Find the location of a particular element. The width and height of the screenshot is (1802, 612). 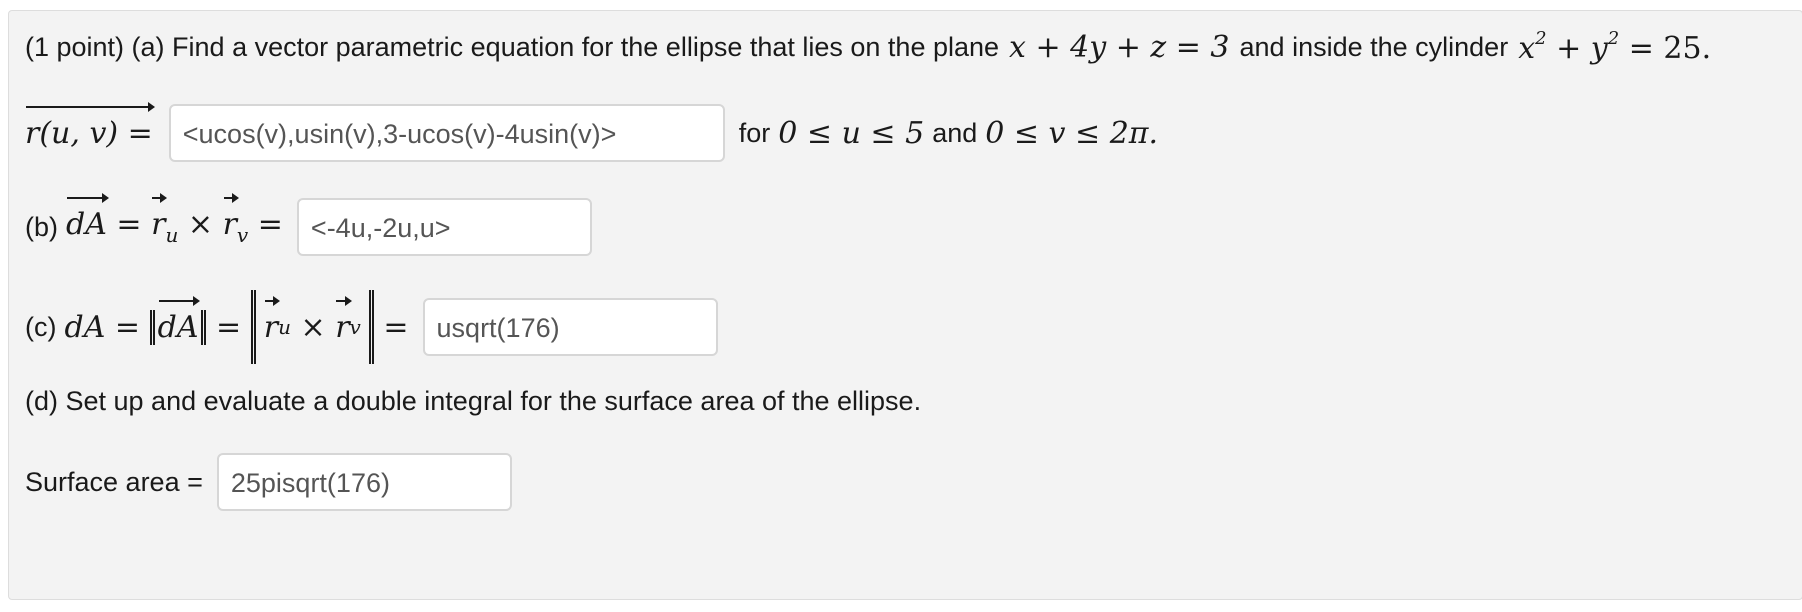

dA-magnitude-input: usqrt(176) is located at coordinates (570, 327).